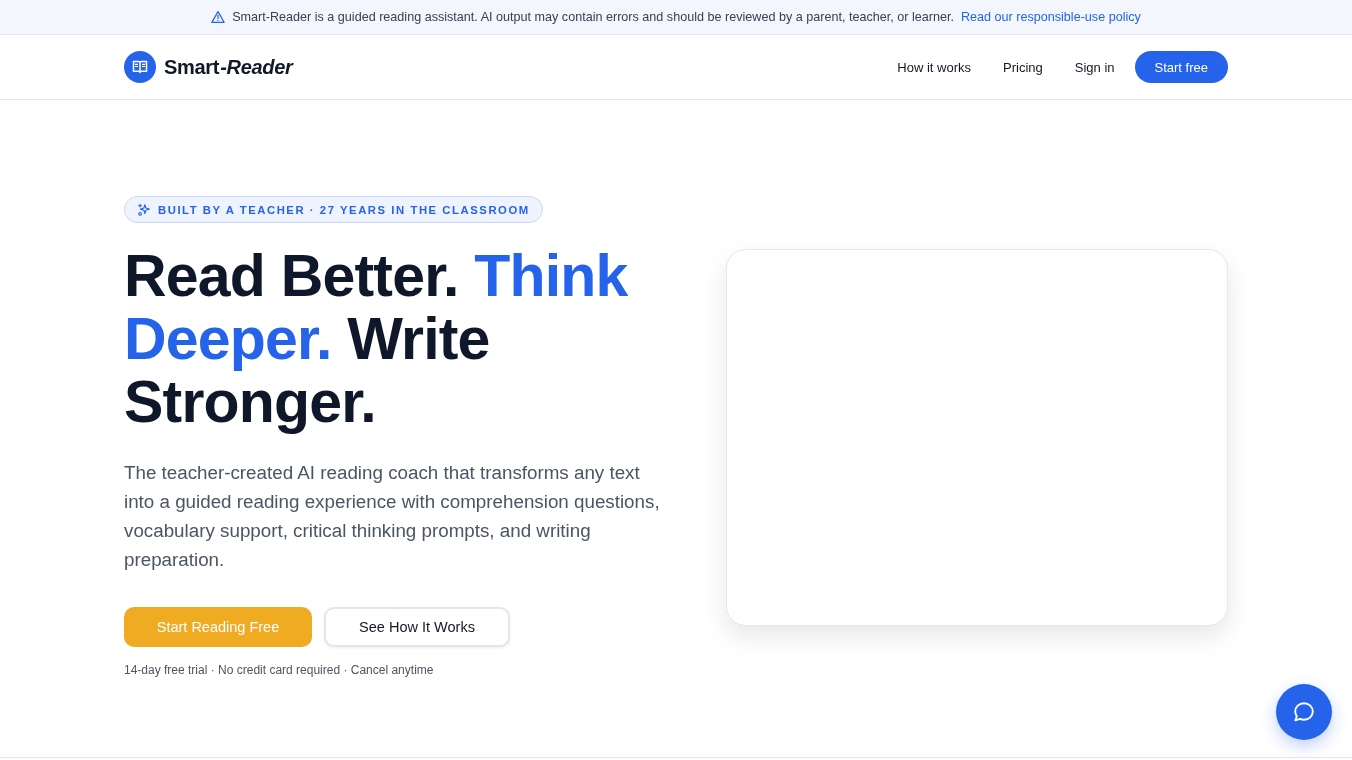 The height and width of the screenshot is (760, 1352). Describe the element at coordinates (1023, 67) in the screenshot. I see `nav-link: Pricing` at that location.